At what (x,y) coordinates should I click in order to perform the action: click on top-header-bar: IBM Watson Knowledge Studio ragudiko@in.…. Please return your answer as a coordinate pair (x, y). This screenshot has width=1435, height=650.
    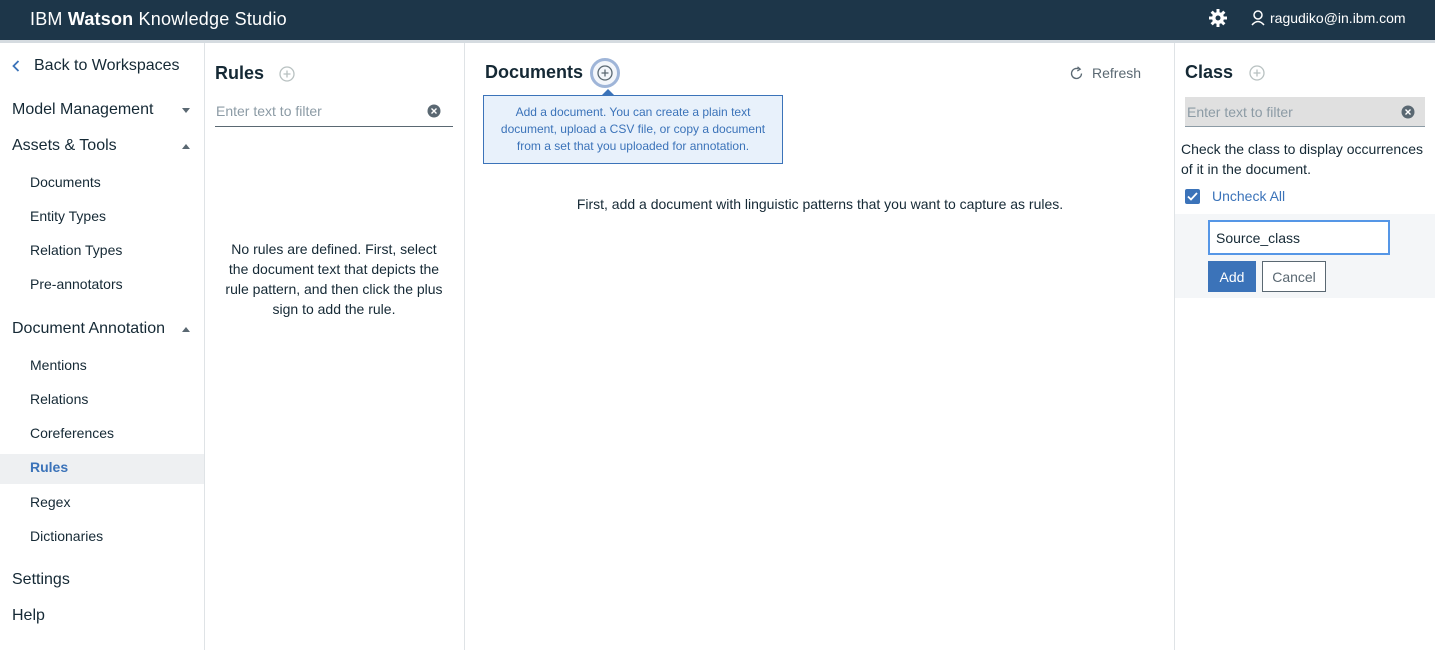
    Looking at the image, I should click on (717, 20).